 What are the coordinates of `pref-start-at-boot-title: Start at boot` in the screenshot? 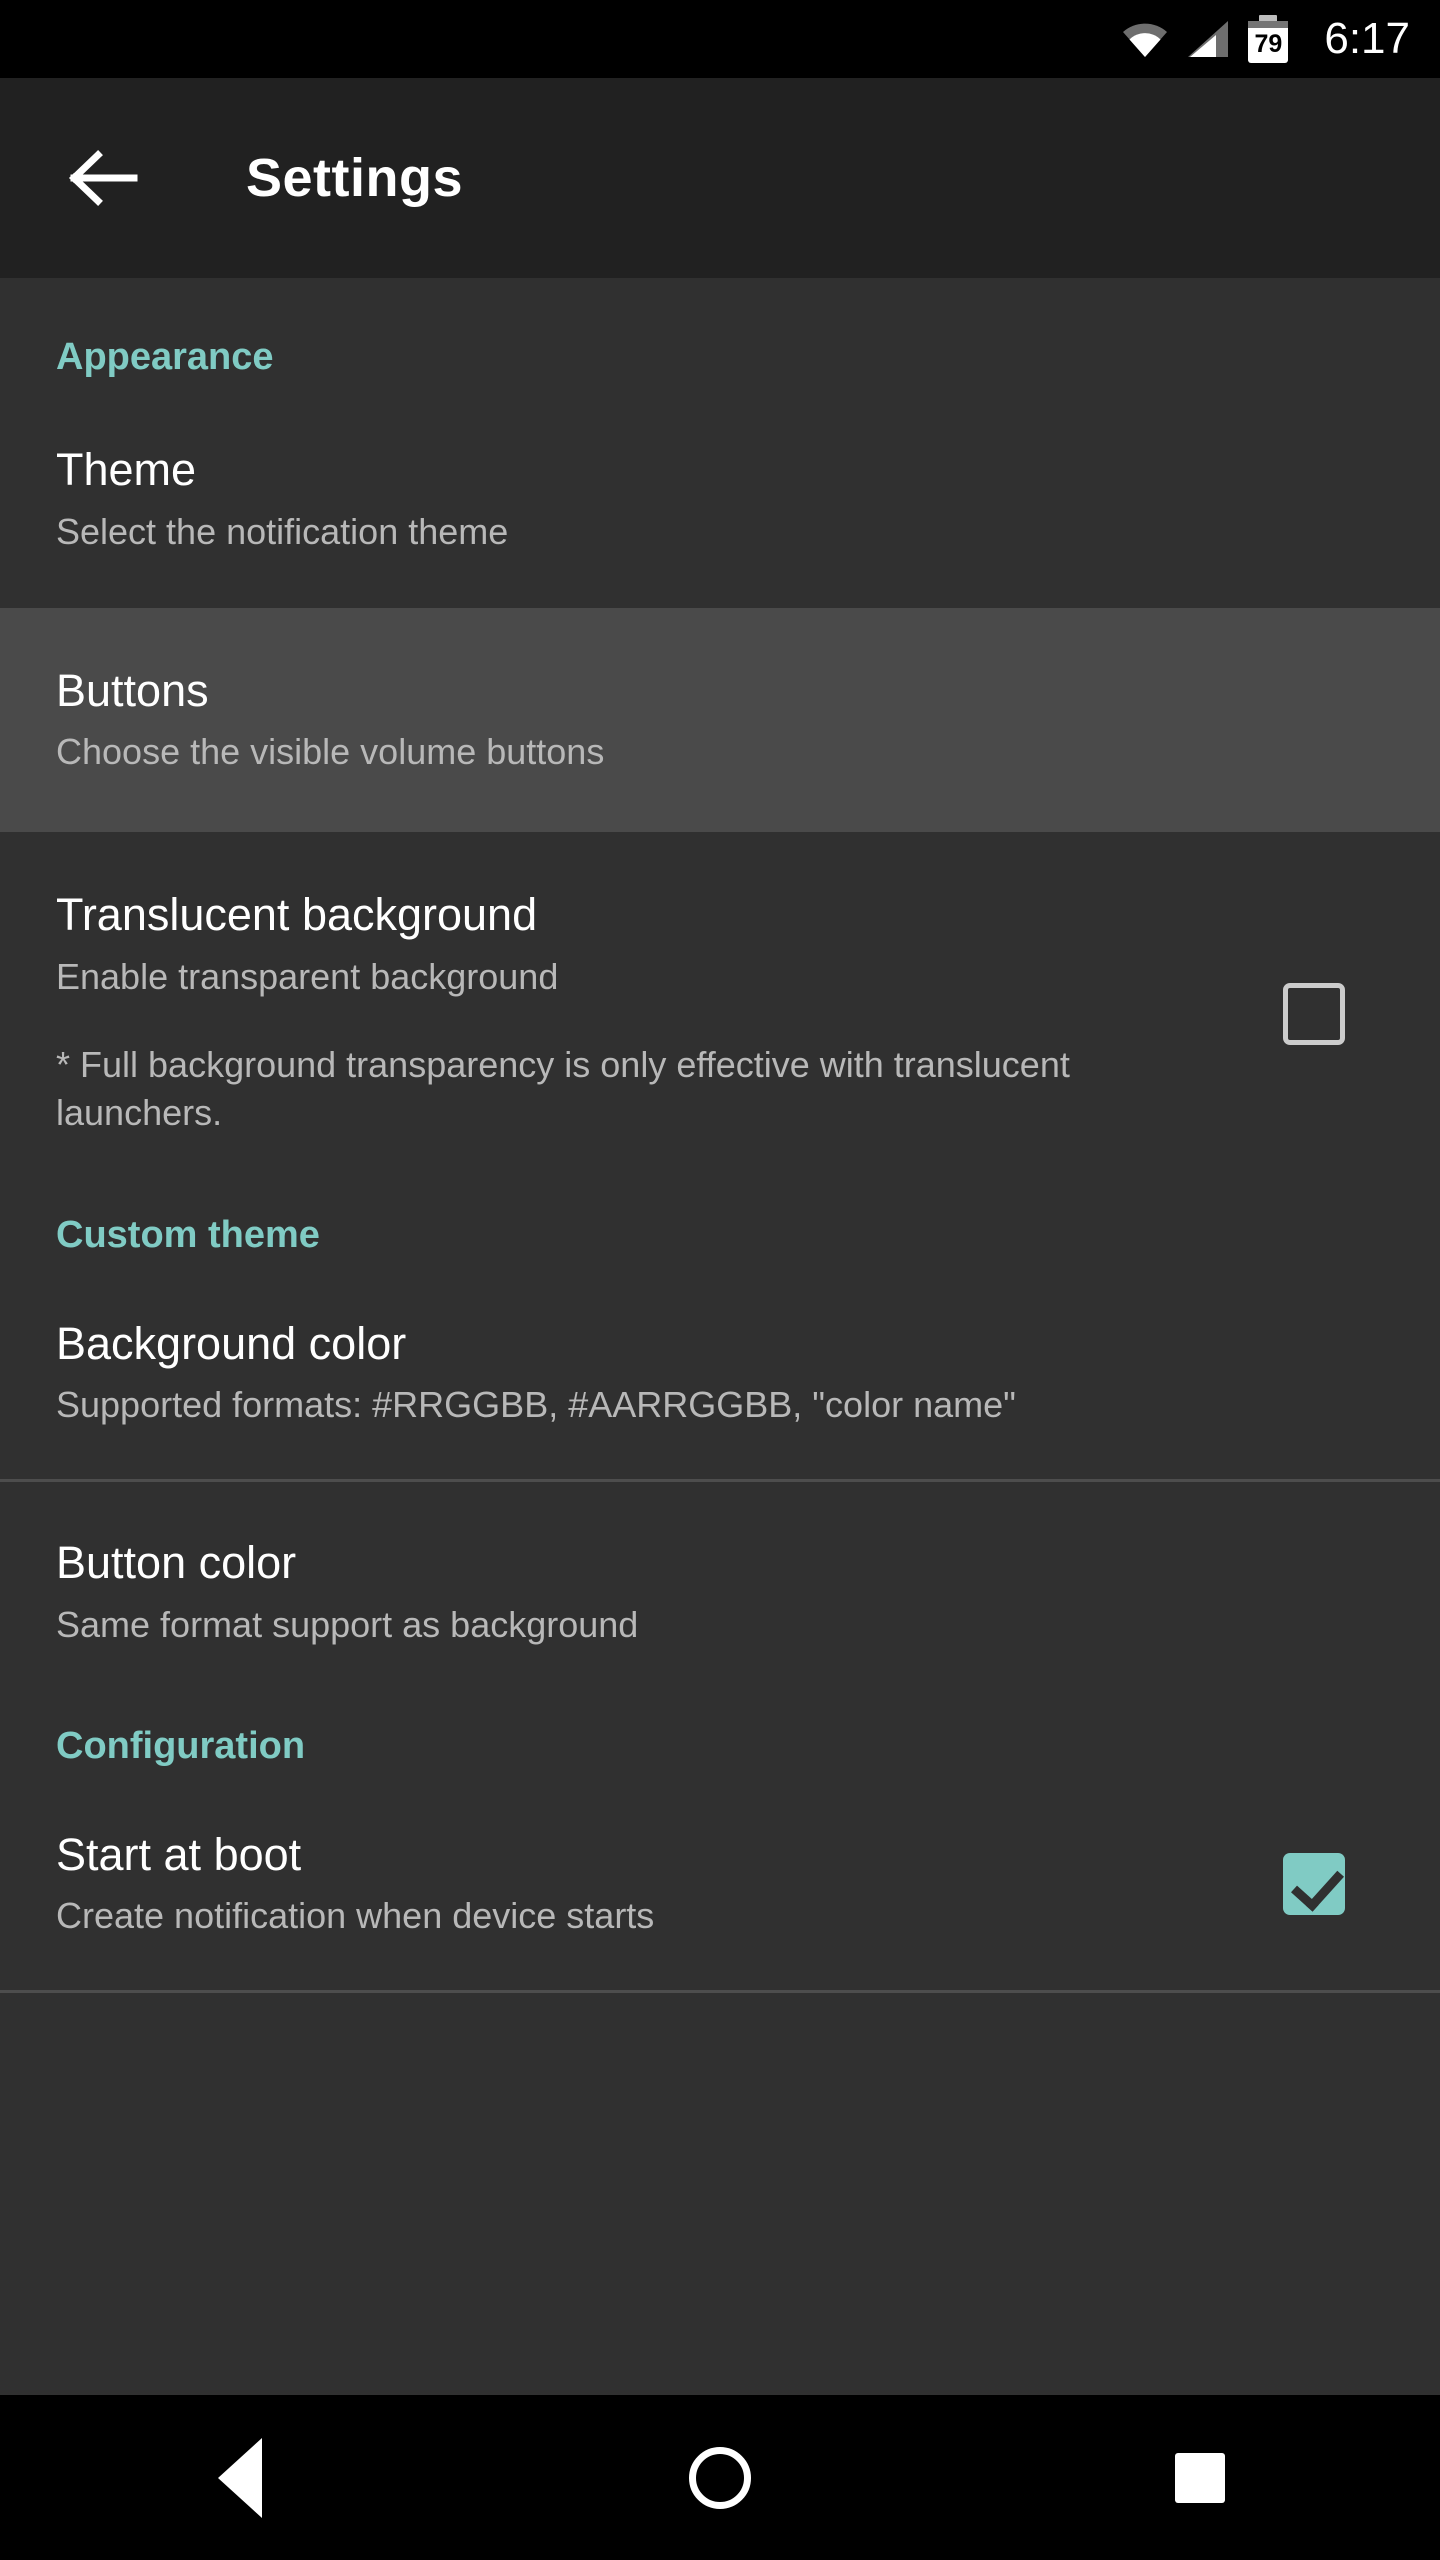 It's located at (179, 1854).